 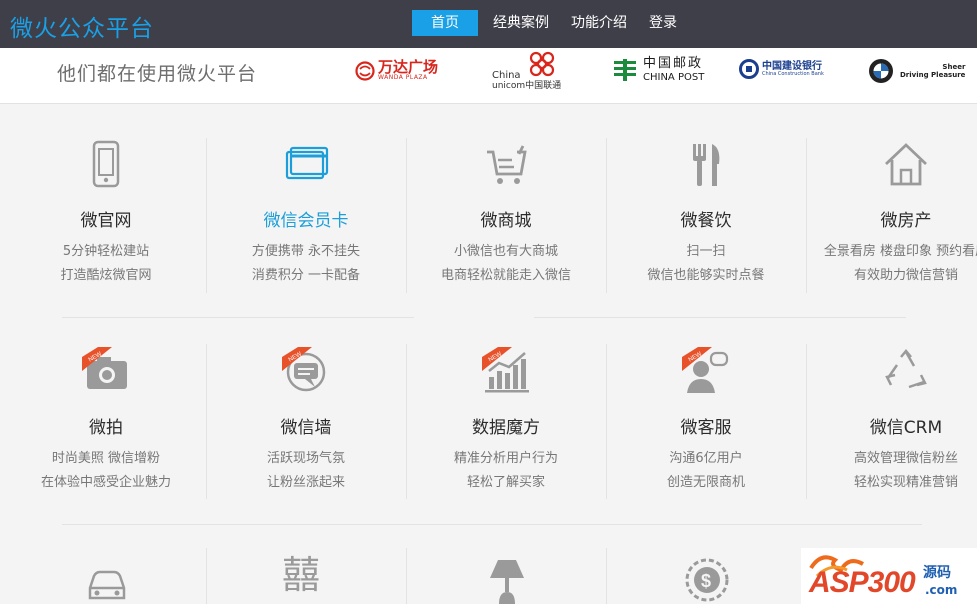 What do you see at coordinates (906, 221) in the screenshot?
I see `feature-title: 微房产` at bounding box center [906, 221].